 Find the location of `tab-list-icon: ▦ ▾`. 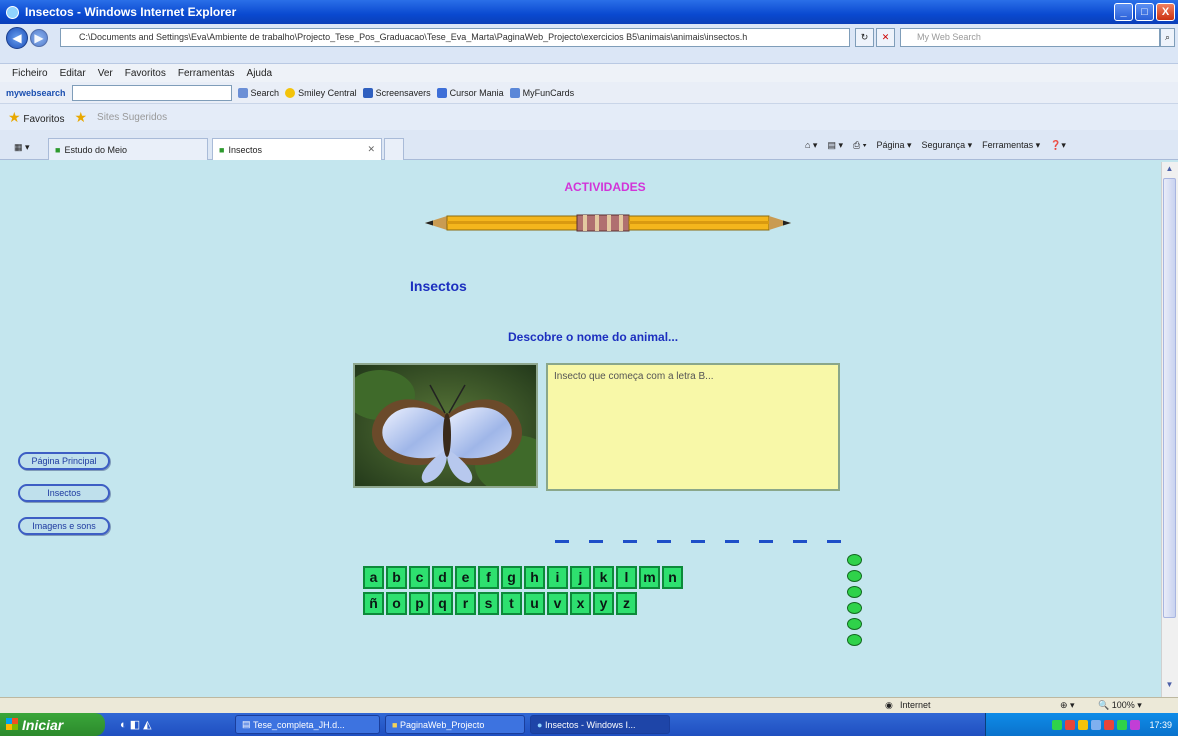

tab-list-icon: ▦ ▾ is located at coordinates (22, 147).